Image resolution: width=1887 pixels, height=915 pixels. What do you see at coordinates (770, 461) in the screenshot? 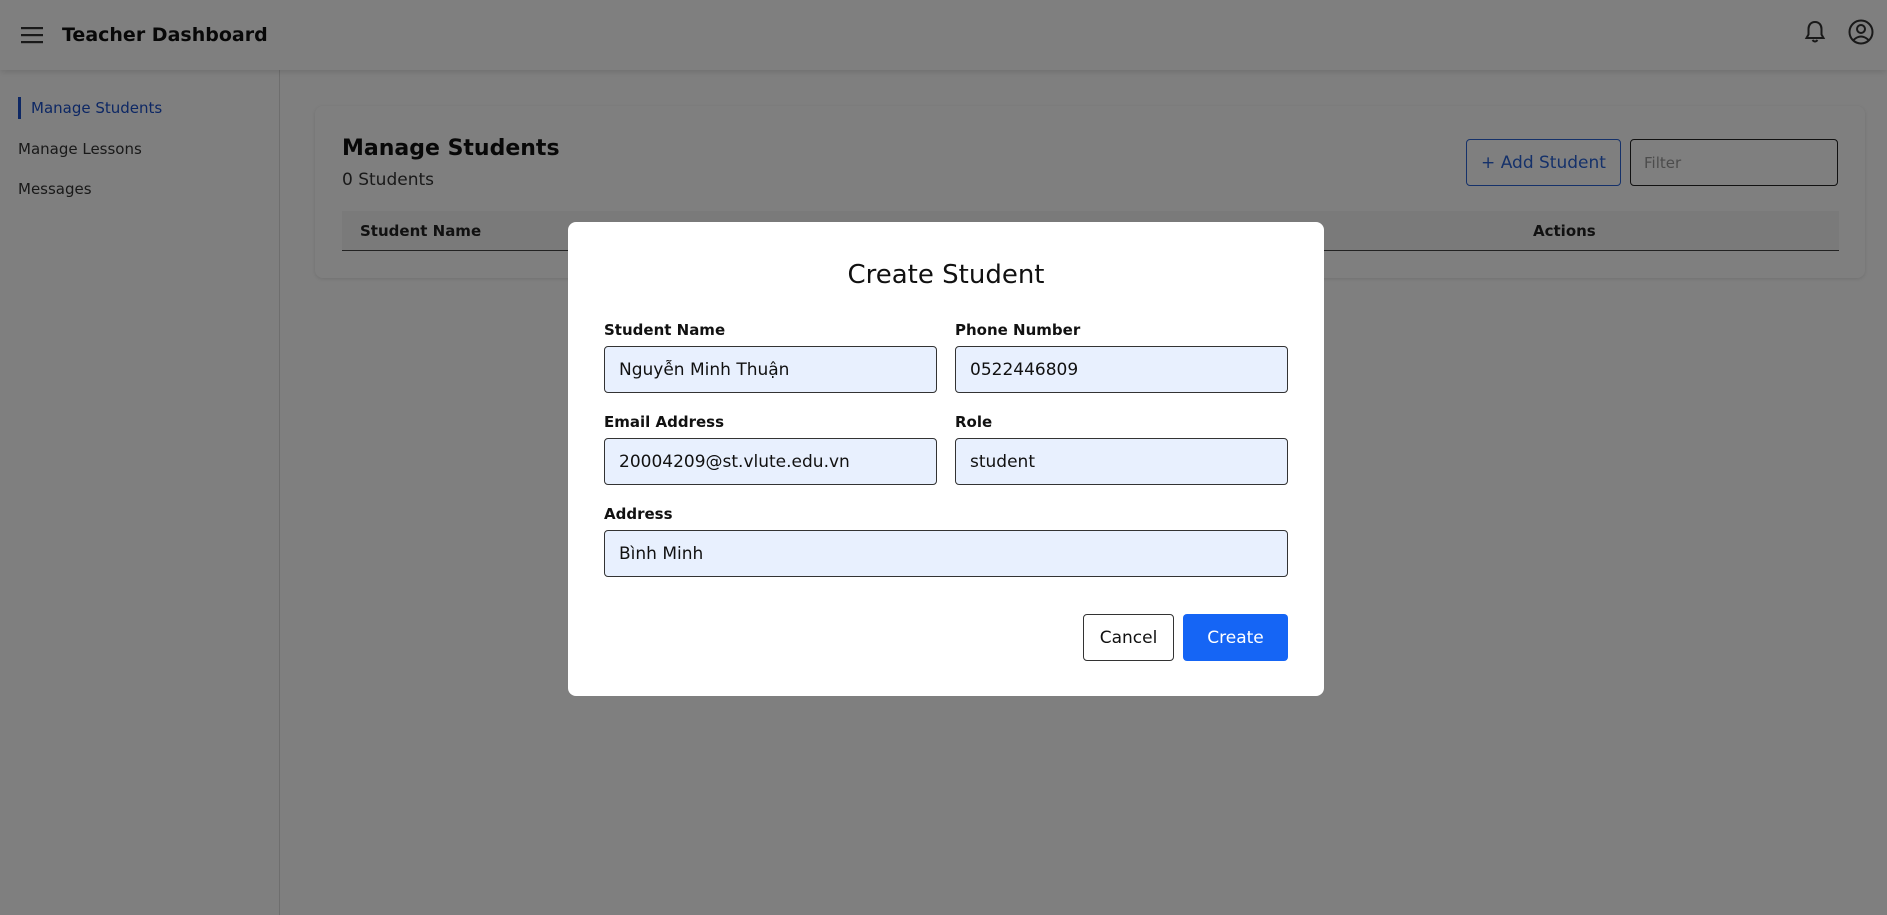
I see `email-address-field` at bounding box center [770, 461].